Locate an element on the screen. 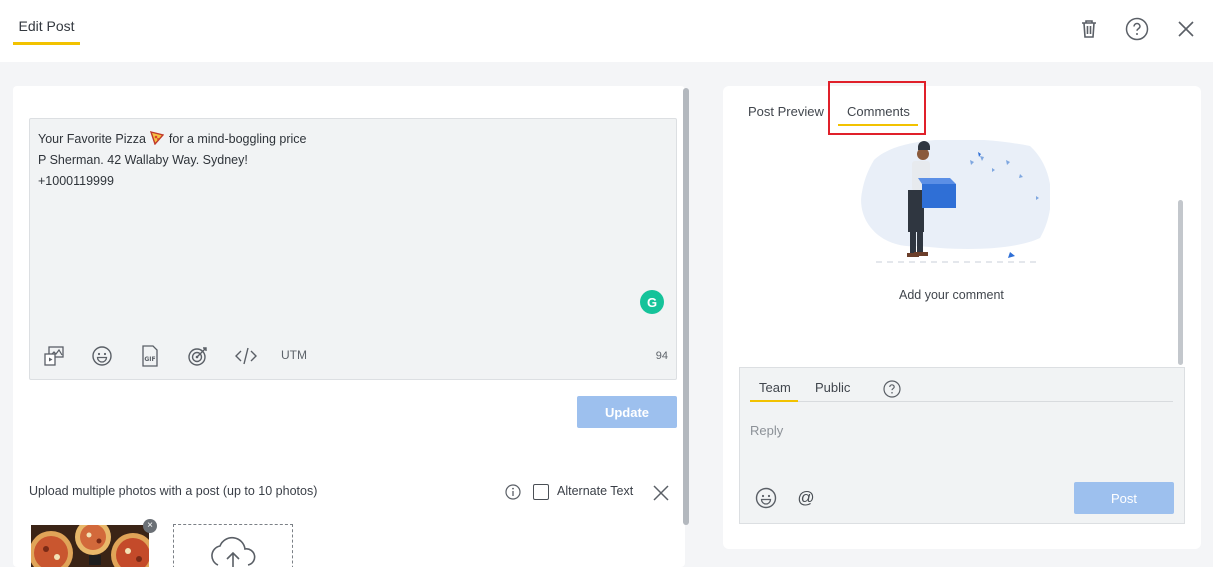 This screenshot has height=567, width=1213. mention-icon: @ is located at coordinates (806, 498).